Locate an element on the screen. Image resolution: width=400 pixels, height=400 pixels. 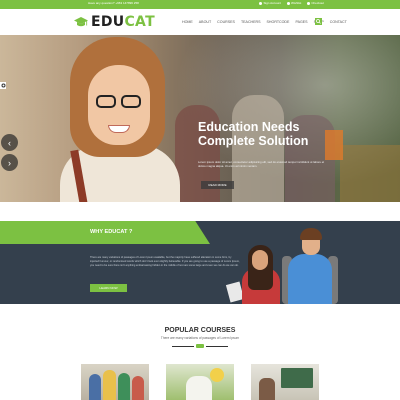
search-icon is located at coordinates (318, 21).